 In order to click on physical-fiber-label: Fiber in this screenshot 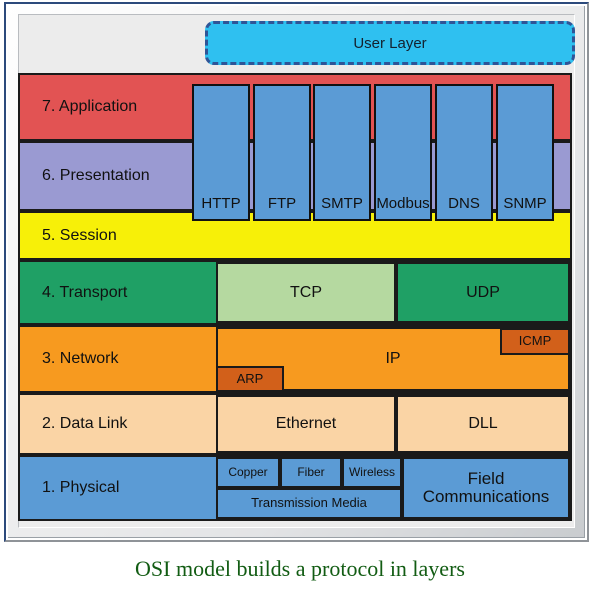, I will do `click(311, 472)`.